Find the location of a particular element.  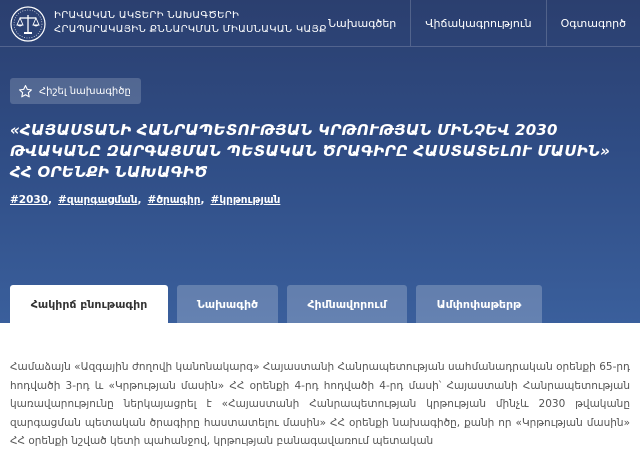

tag-link: #2030 is located at coordinates (29, 200).